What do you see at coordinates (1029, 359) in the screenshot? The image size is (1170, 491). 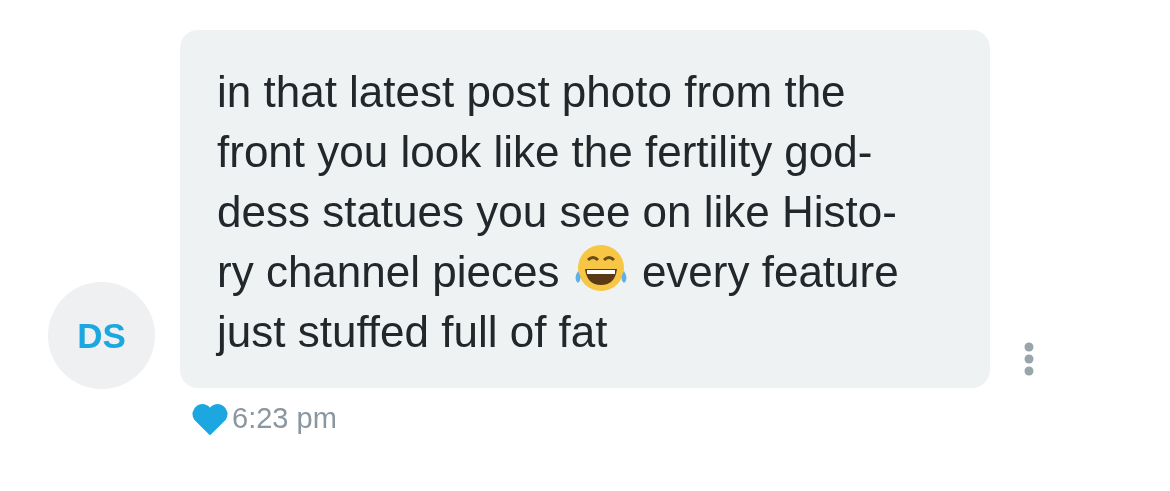 I see `more-options-icon` at bounding box center [1029, 359].